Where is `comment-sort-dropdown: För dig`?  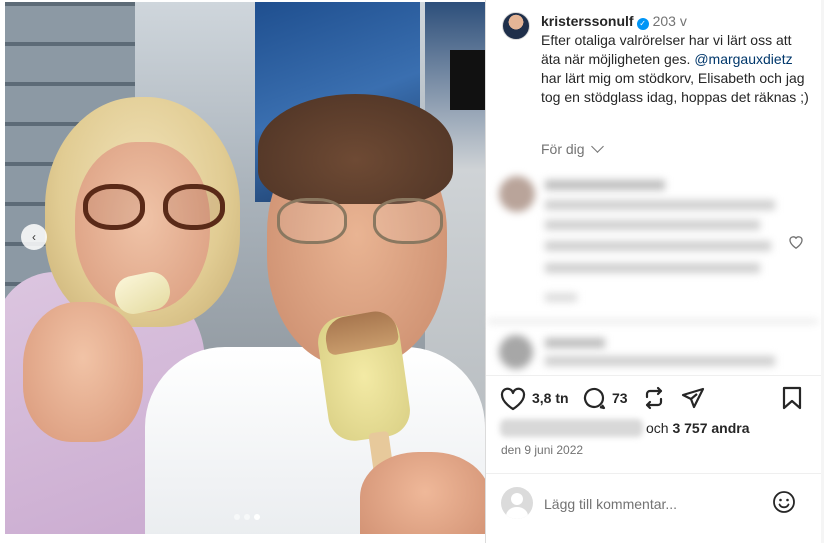 comment-sort-dropdown: För dig is located at coordinates (572, 148).